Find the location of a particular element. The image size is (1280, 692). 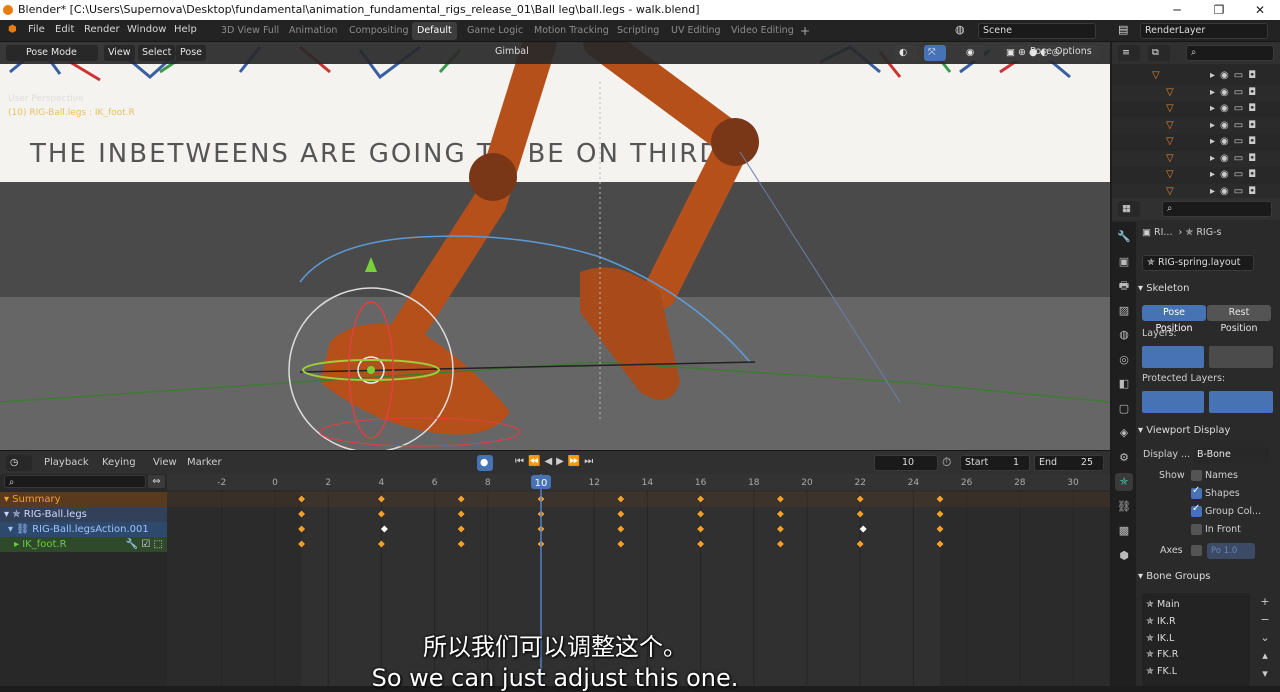

start-frame-field: Start 1 is located at coordinates (995, 463).